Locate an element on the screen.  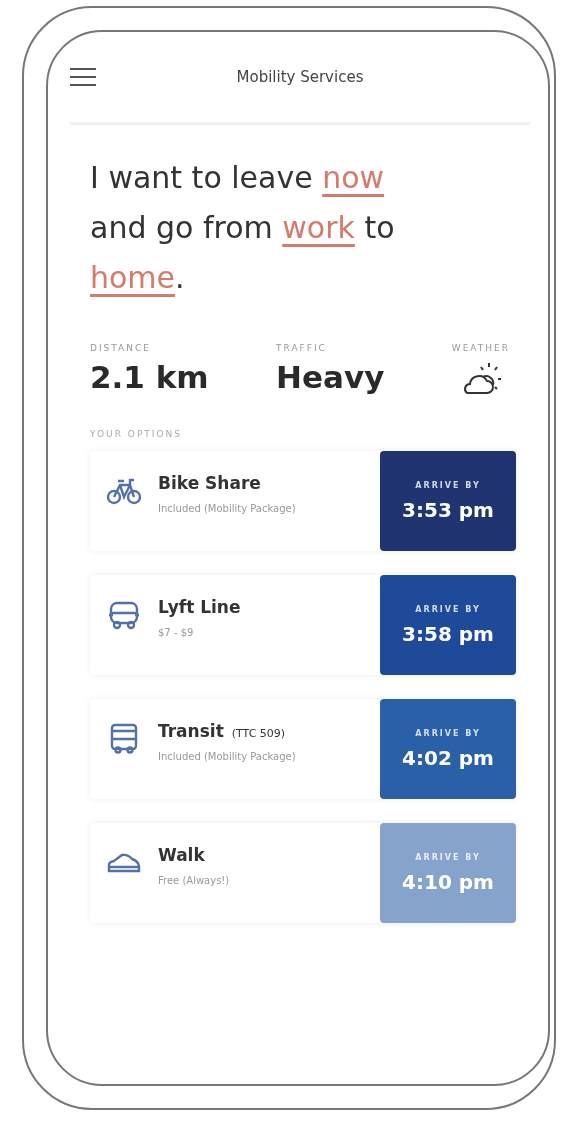
option-card: Walk Free (Always!) ARRIVE BY 4:10 pm is located at coordinates (303, 873).